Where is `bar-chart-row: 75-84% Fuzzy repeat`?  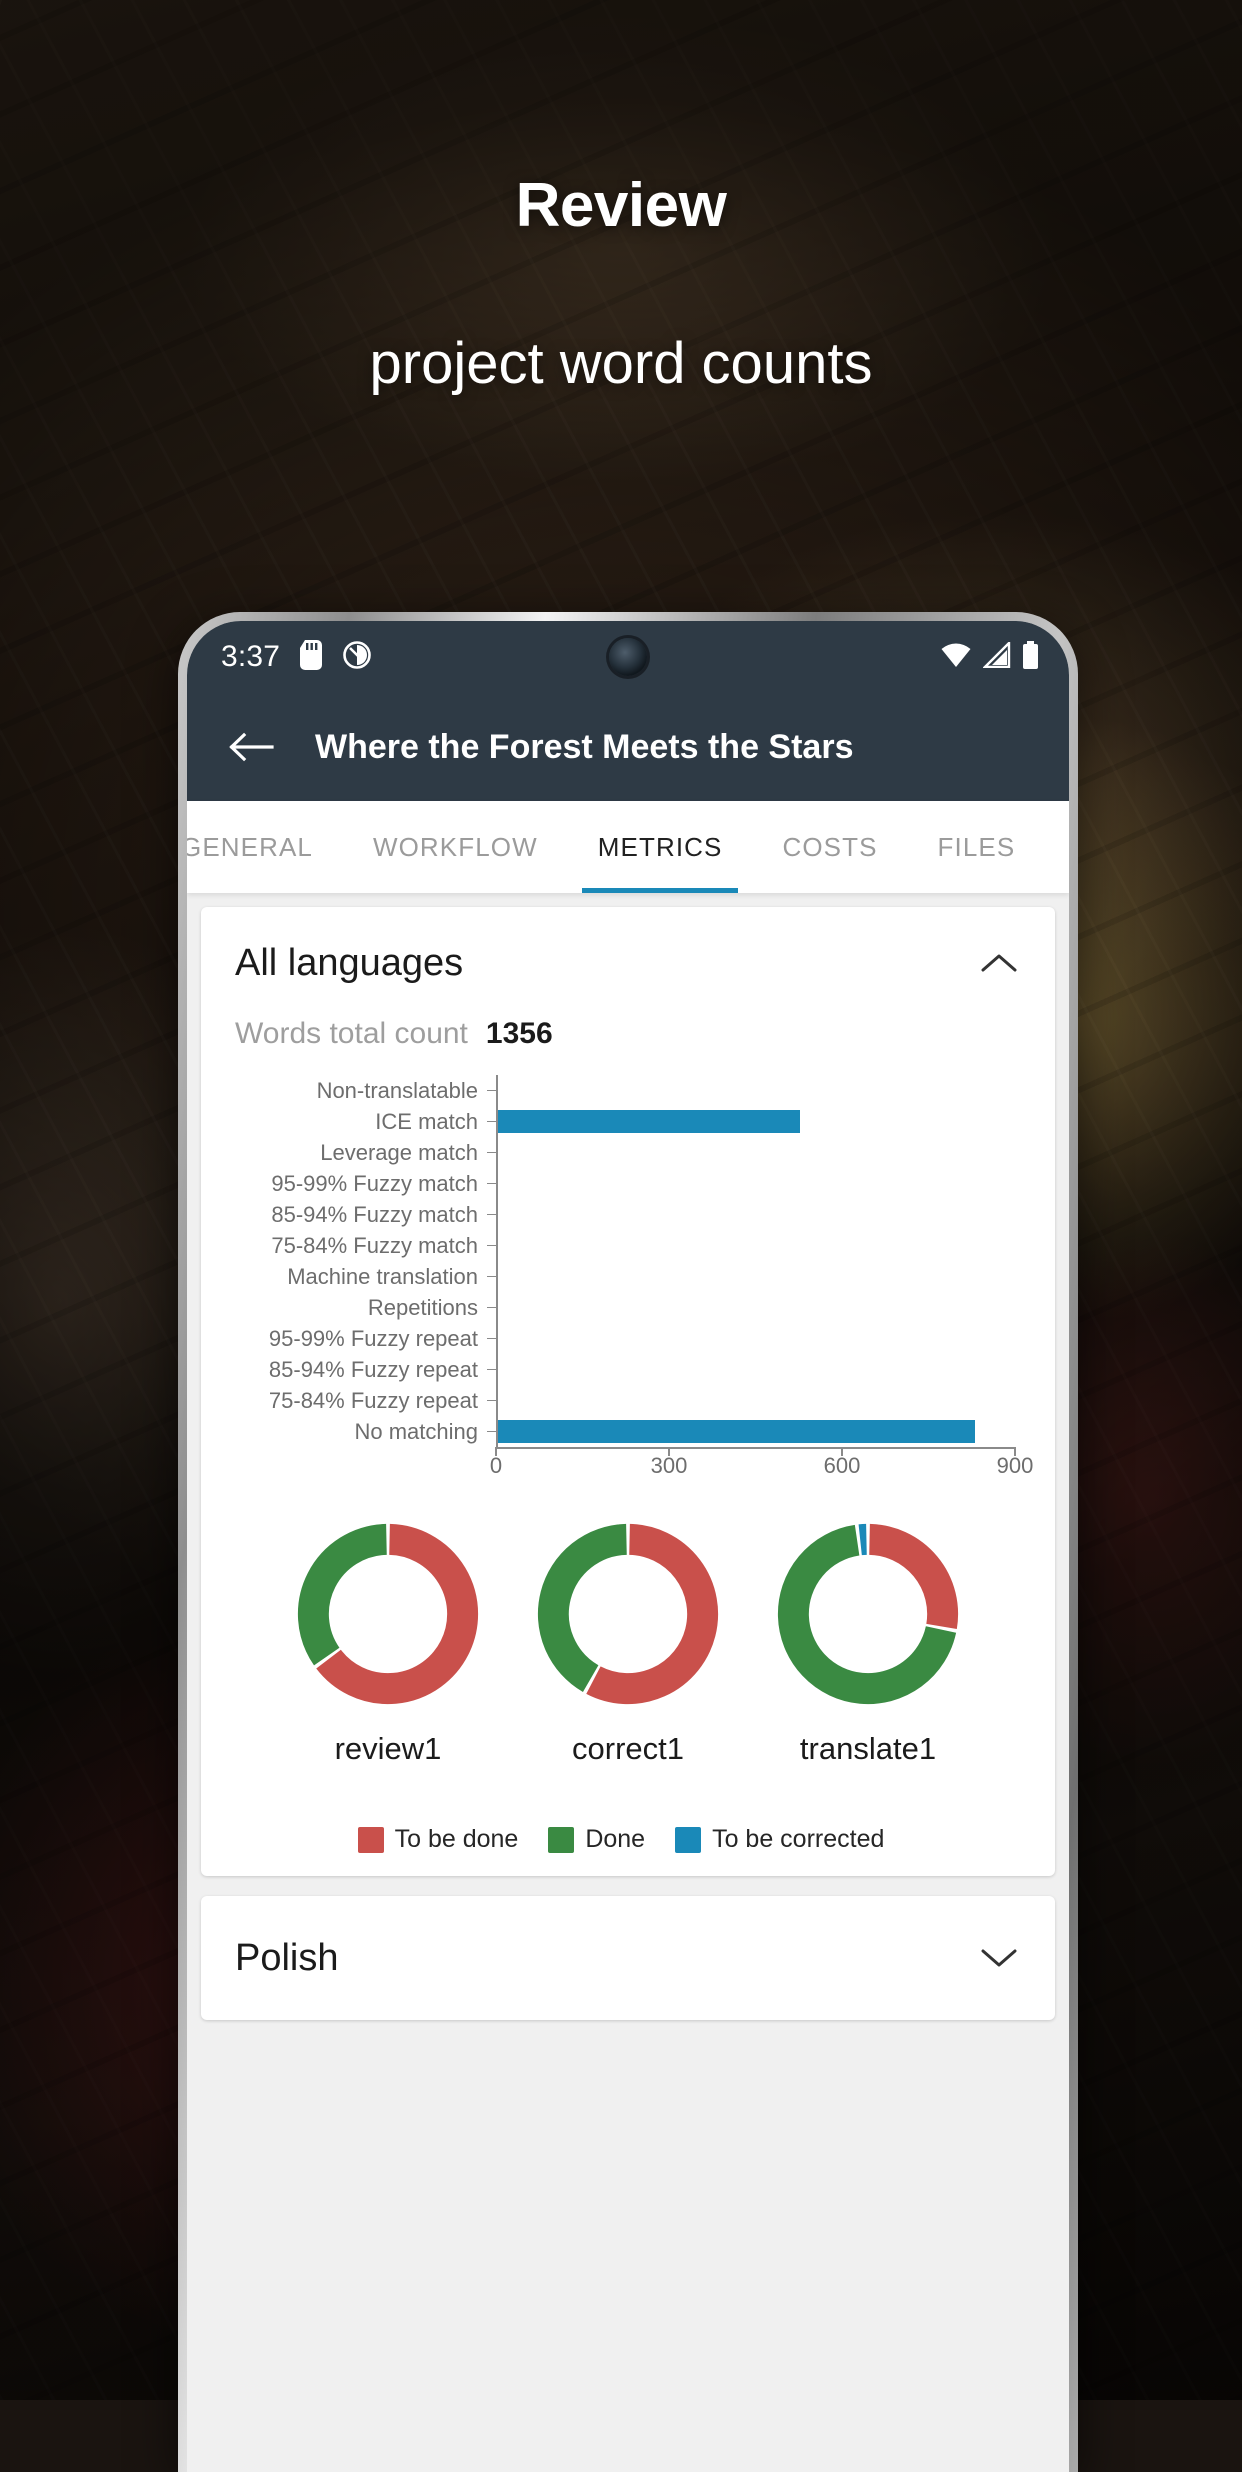 bar-chart-row: 75-84% Fuzzy repeat is located at coordinates (615, 1400).